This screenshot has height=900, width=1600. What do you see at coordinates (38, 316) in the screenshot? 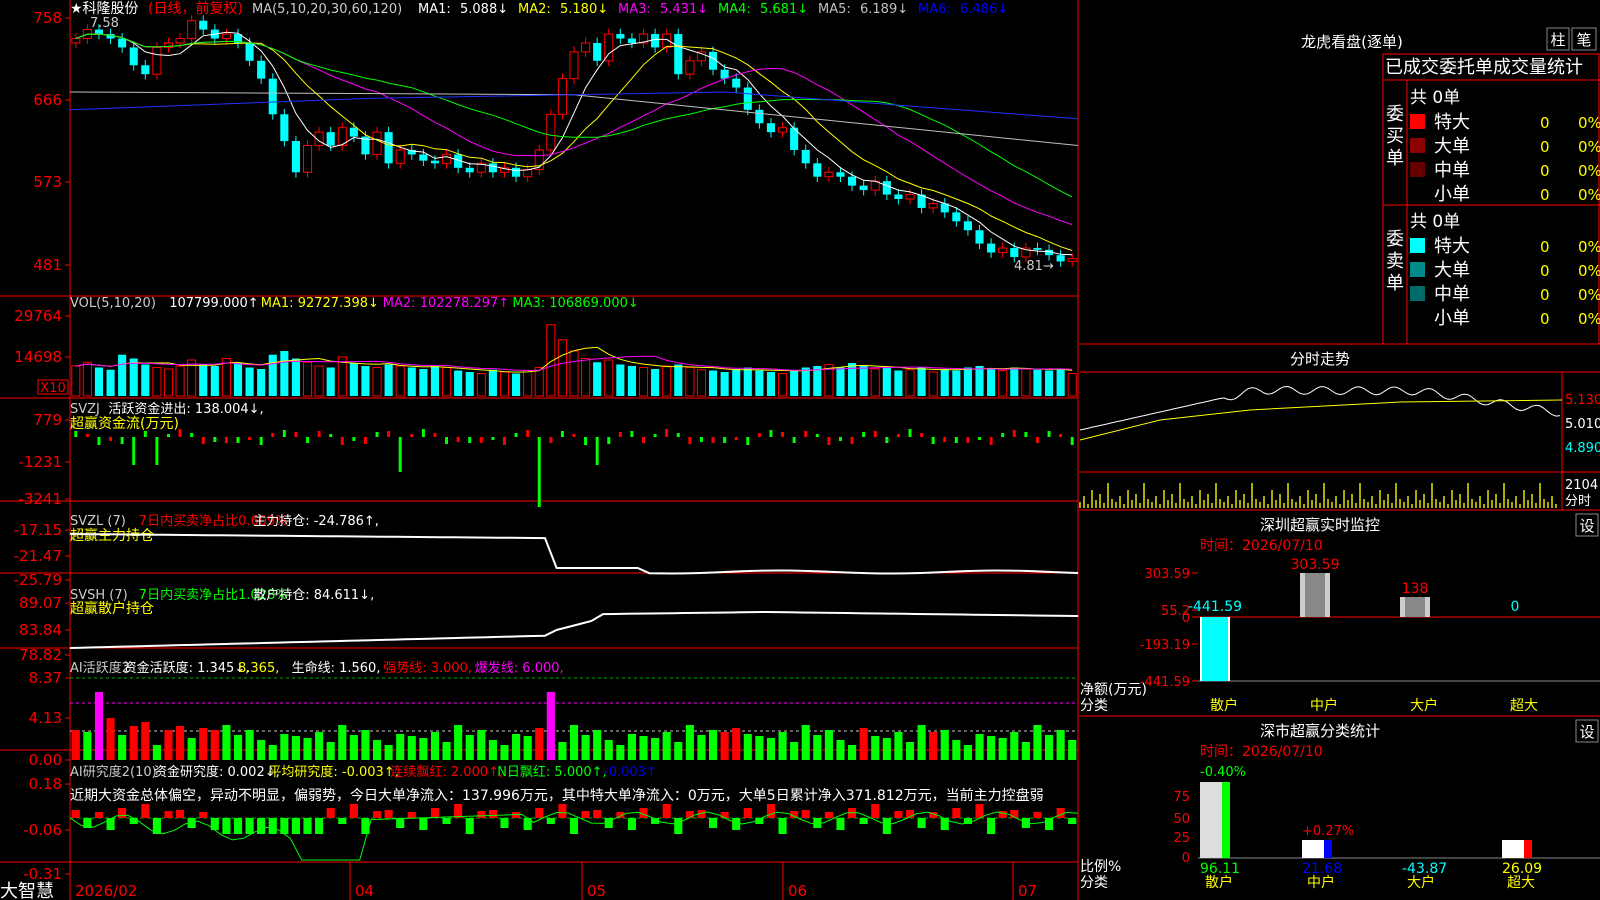
I see `vol-tick-label: 29764` at bounding box center [38, 316].